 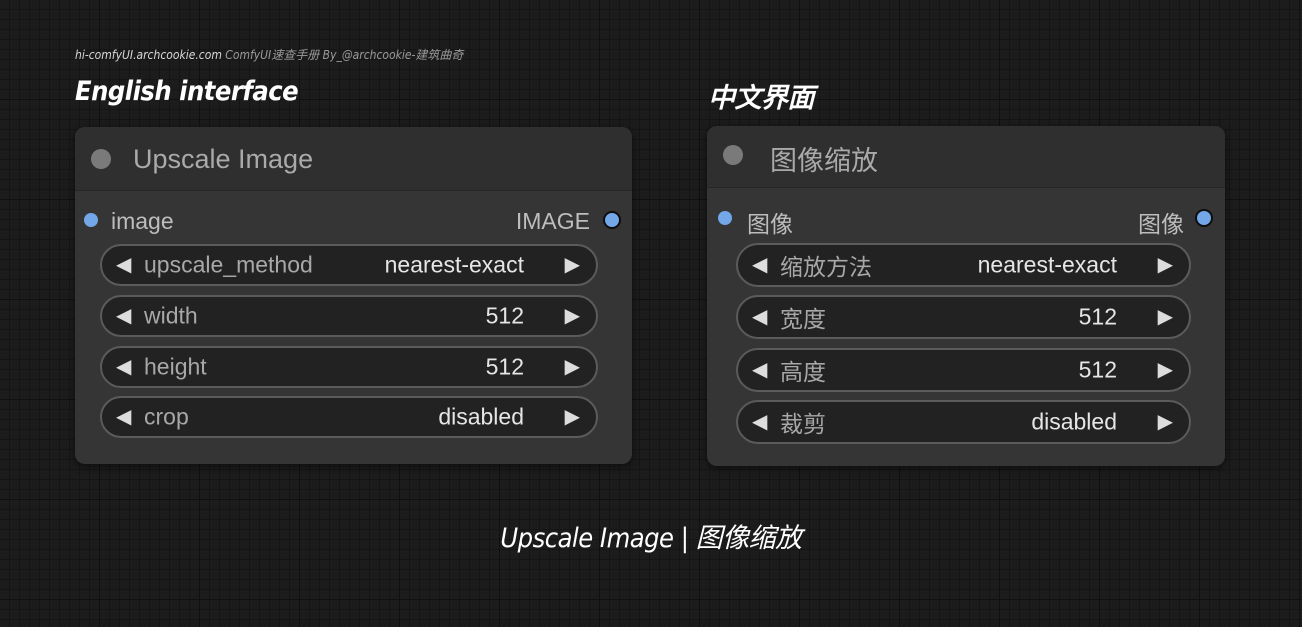 What do you see at coordinates (353, 159) in the screenshot?
I see `node-header: Upscale Image` at bounding box center [353, 159].